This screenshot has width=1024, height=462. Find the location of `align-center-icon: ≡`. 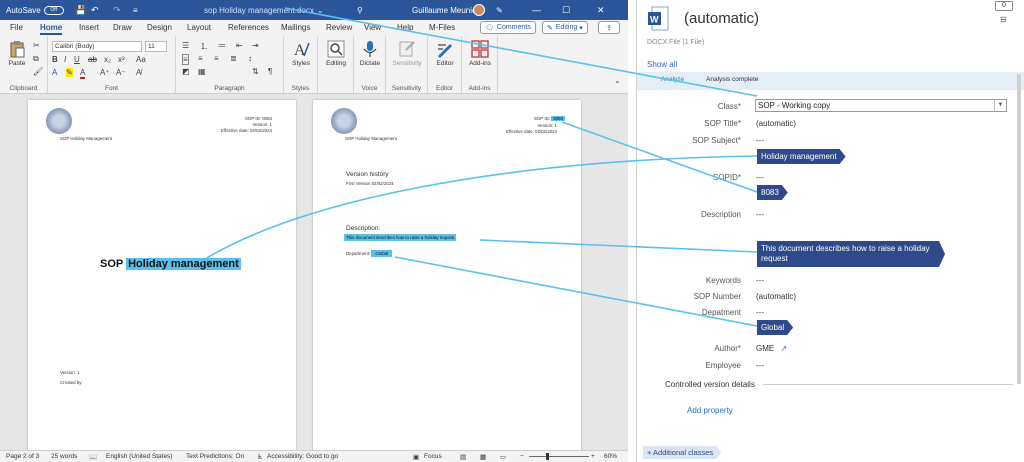

align-center-icon: ≡ is located at coordinates (200, 58).